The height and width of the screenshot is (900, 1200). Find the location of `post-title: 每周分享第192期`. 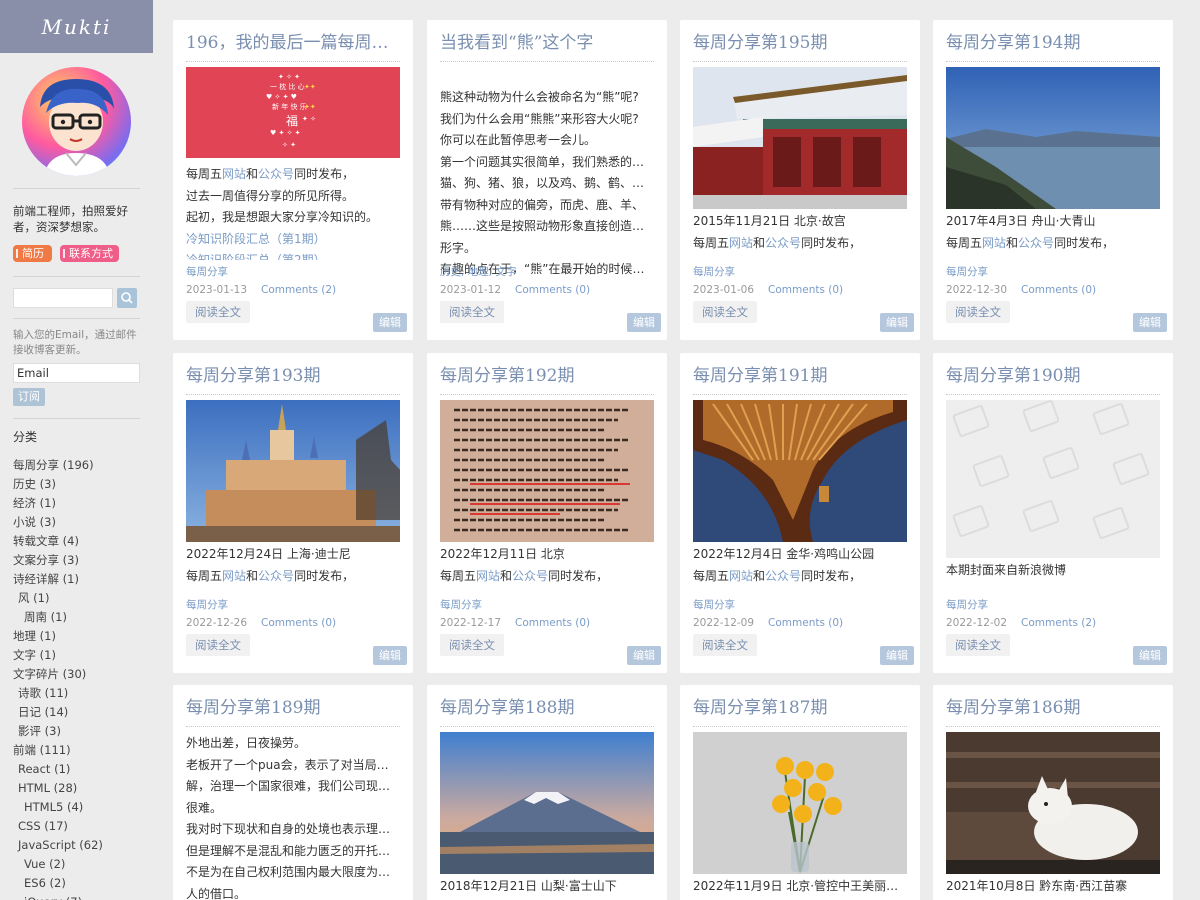

post-title: 每周分享第192期 is located at coordinates (547, 376).